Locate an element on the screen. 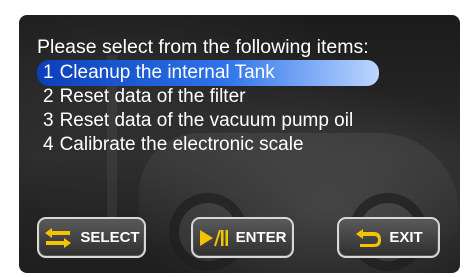 This screenshot has height=277, width=464. menu-item-label: Calibrate the electronic scale is located at coordinates (181, 144).